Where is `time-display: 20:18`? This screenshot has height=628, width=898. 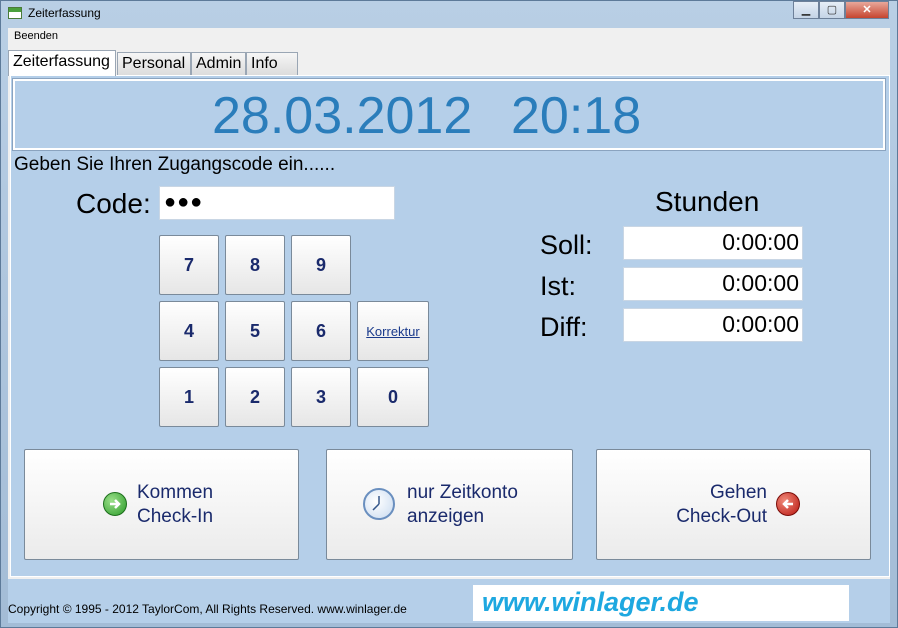 time-display: 20:18 is located at coordinates (576, 116).